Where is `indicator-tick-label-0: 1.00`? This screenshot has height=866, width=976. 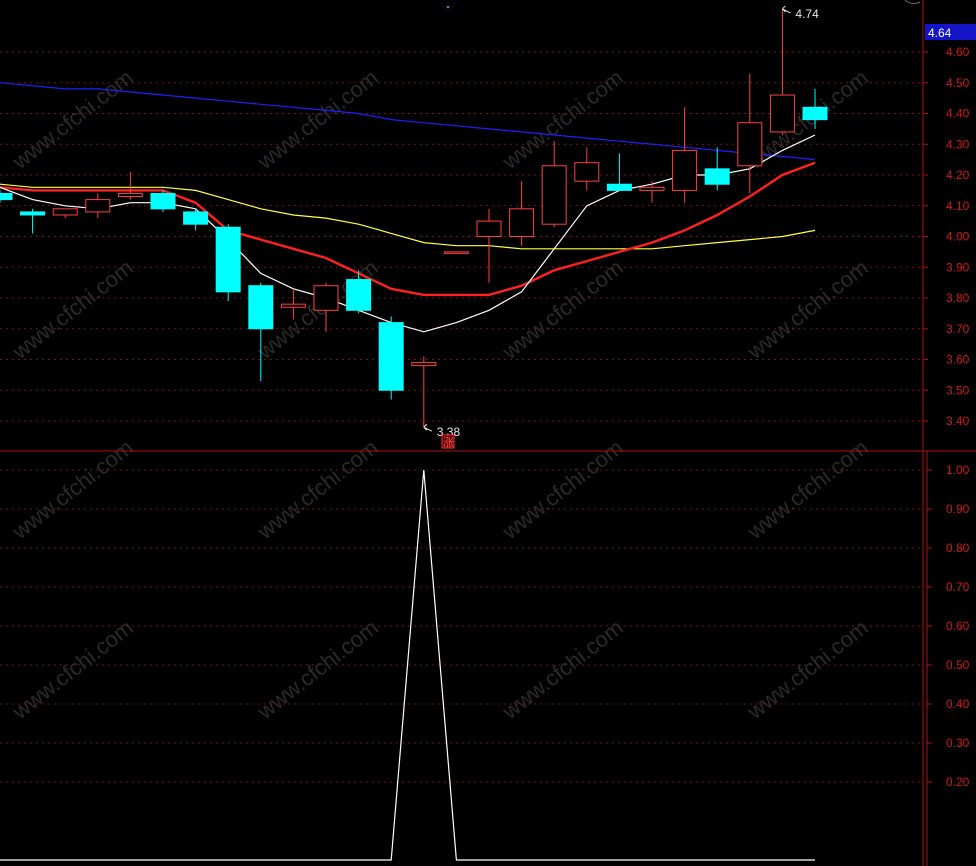 indicator-tick-label-0: 1.00 is located at coordinates (958, 470).